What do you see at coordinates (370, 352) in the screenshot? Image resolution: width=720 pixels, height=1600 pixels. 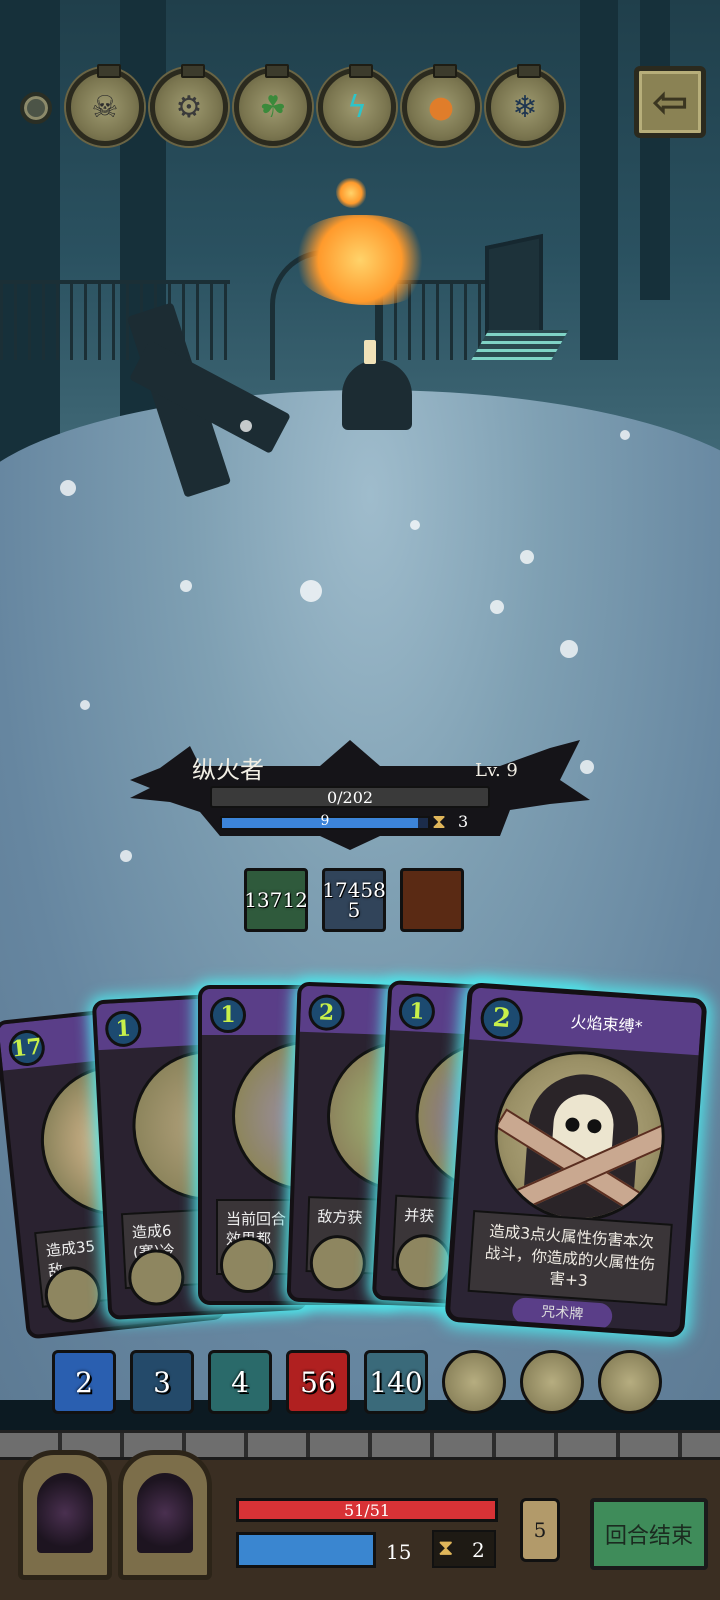 I see `candle` at bounding box center [370, 352].